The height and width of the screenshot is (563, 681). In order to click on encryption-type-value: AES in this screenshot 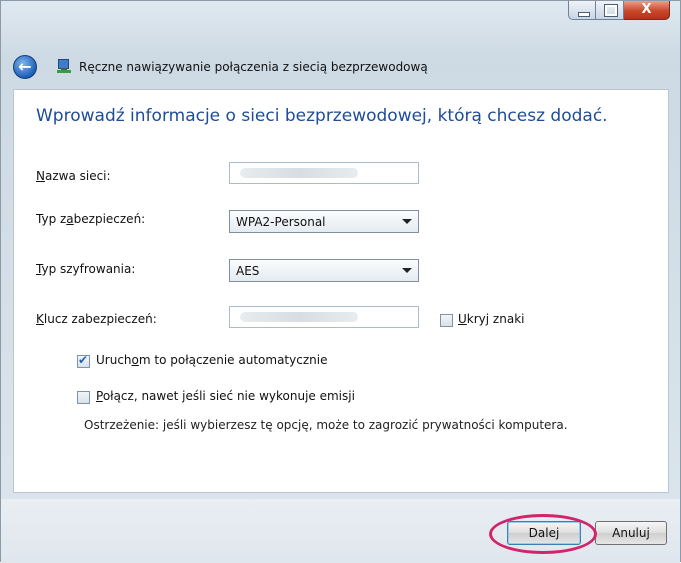, I will do `click(248, 270)`.